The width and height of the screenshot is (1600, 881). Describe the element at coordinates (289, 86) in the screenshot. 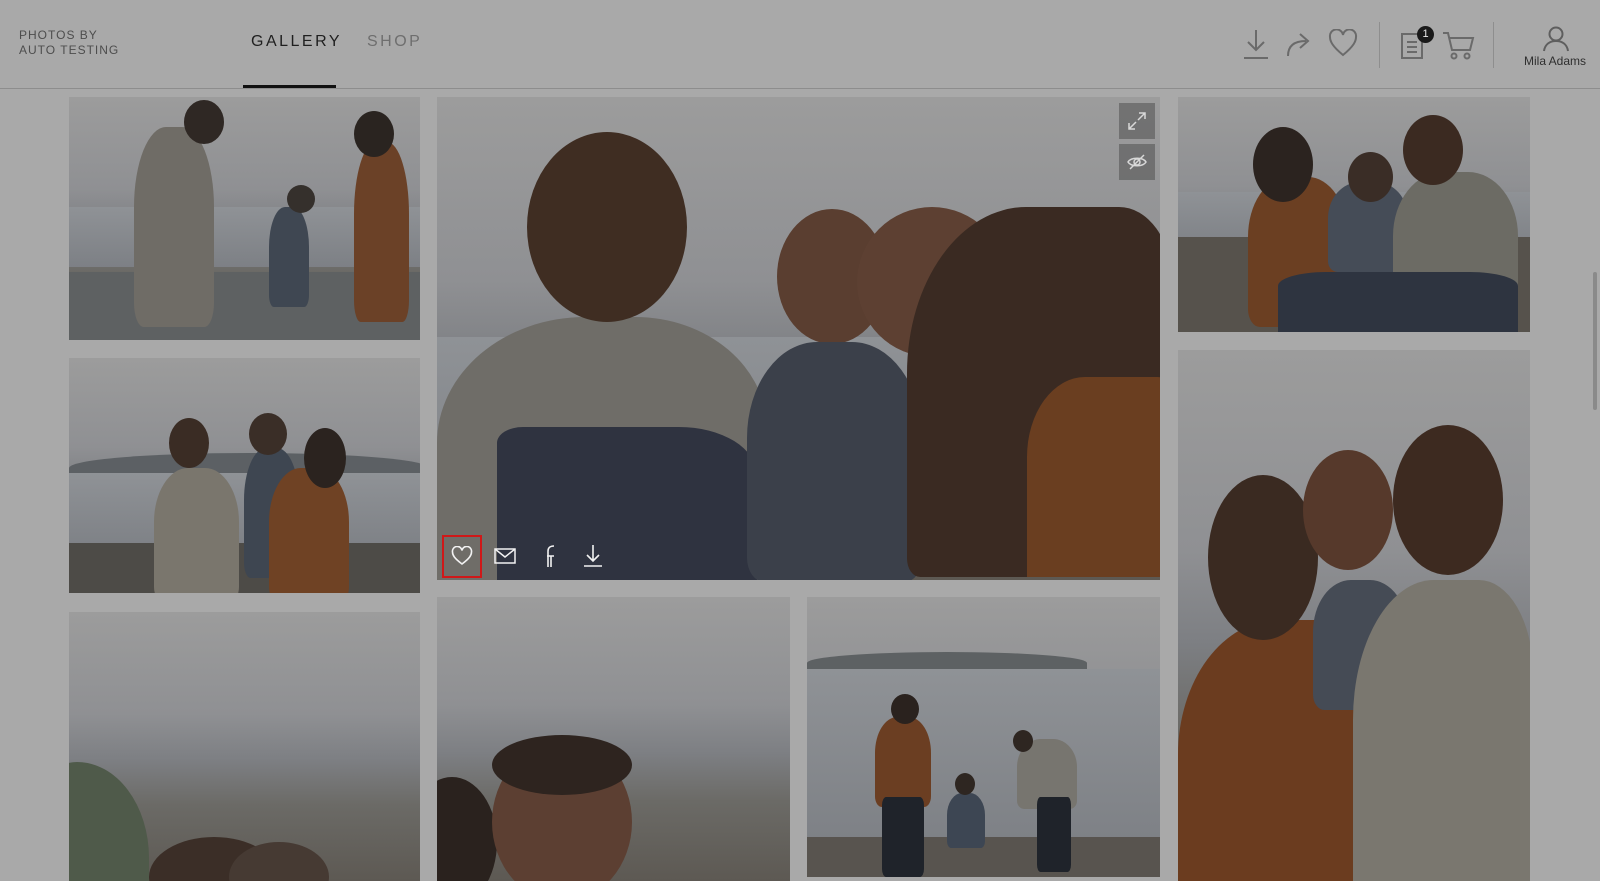

I see `active-tab-indicator` at that location.